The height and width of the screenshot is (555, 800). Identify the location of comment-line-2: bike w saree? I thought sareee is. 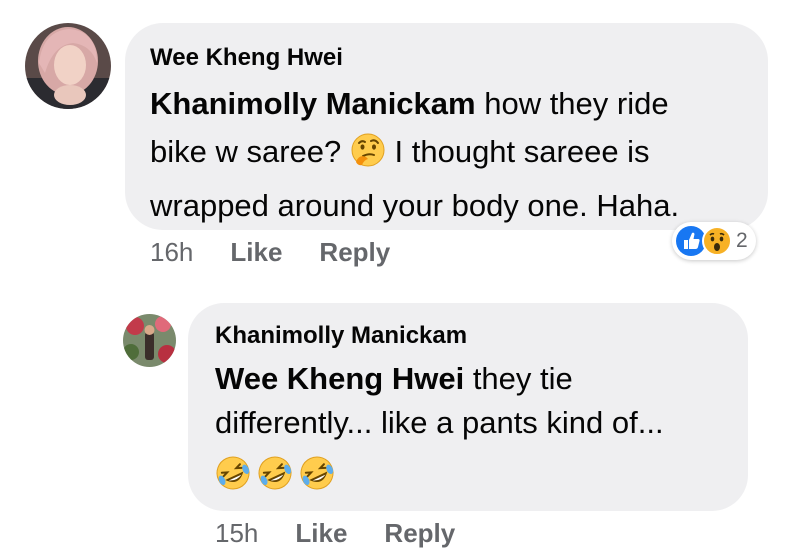
(455, 155).